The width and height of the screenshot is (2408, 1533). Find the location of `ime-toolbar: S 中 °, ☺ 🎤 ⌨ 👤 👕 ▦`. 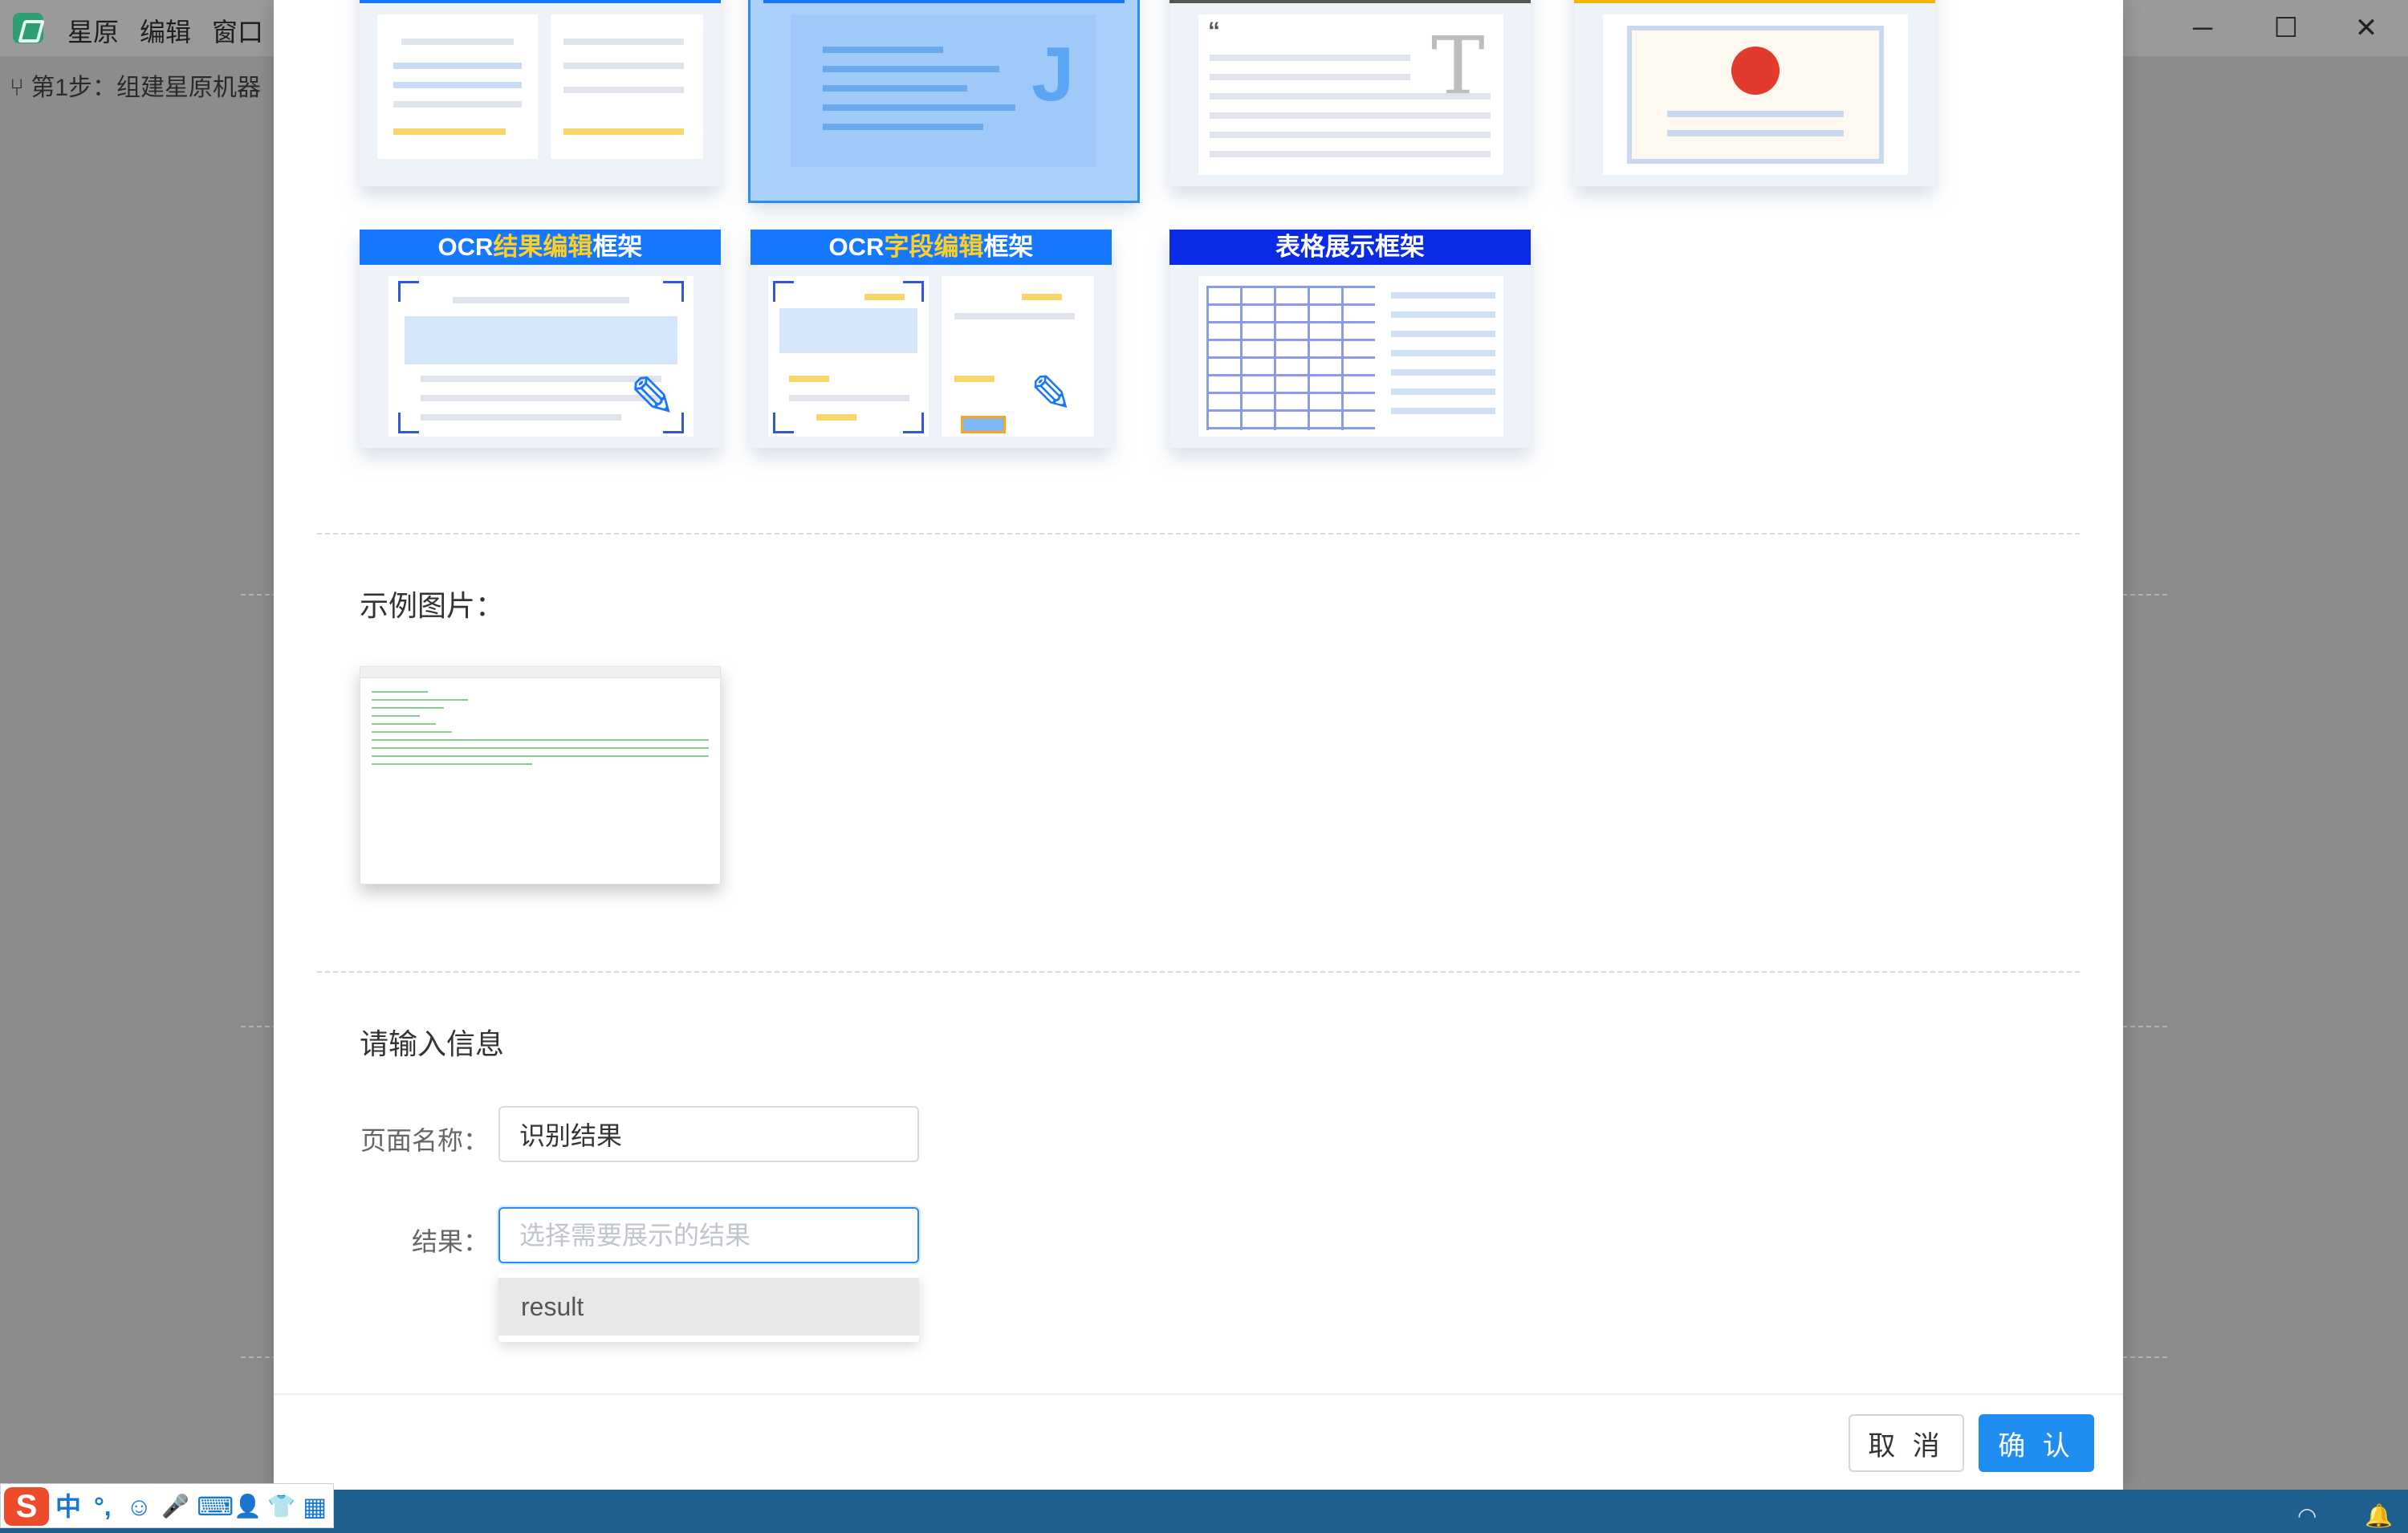

ime-toolbar: S 中 °, ☺ 🎤 ⌨ 👤 👕 ▦ is located at coordinates (167, 1505).